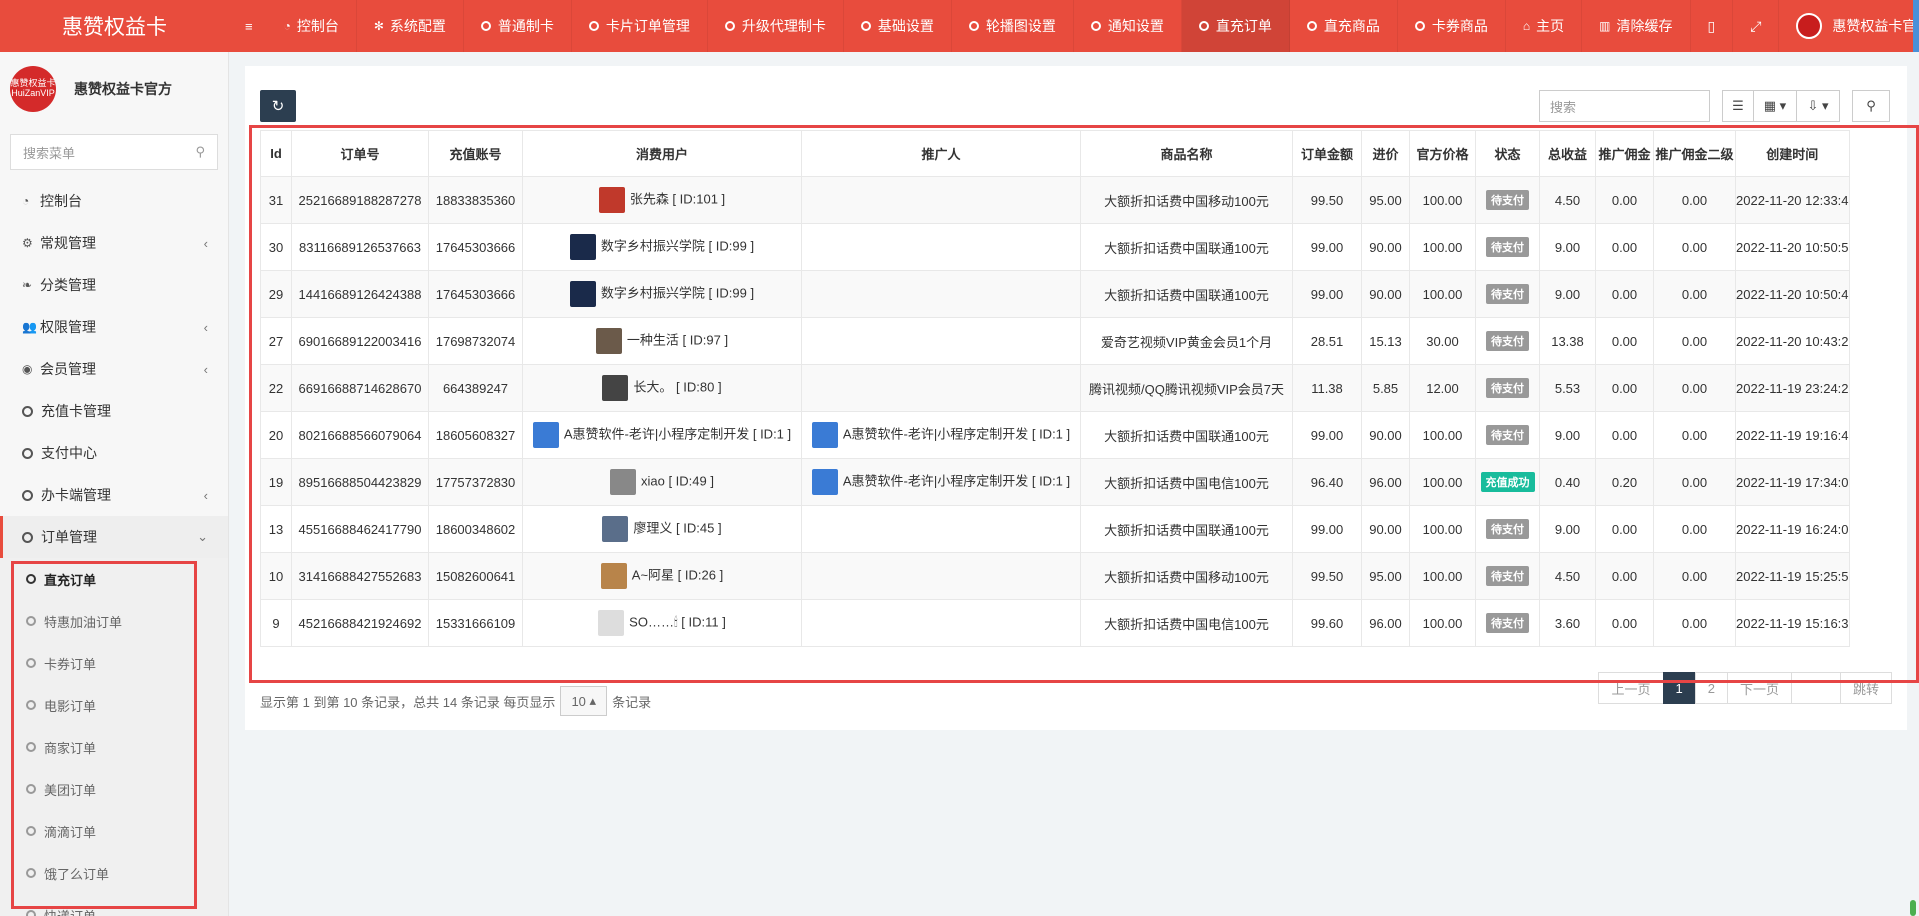  What do you see at coordinates (1385, 341) in the screenshot?
I see `cell-cost: 15.13` at bounding box center [1385, 341].